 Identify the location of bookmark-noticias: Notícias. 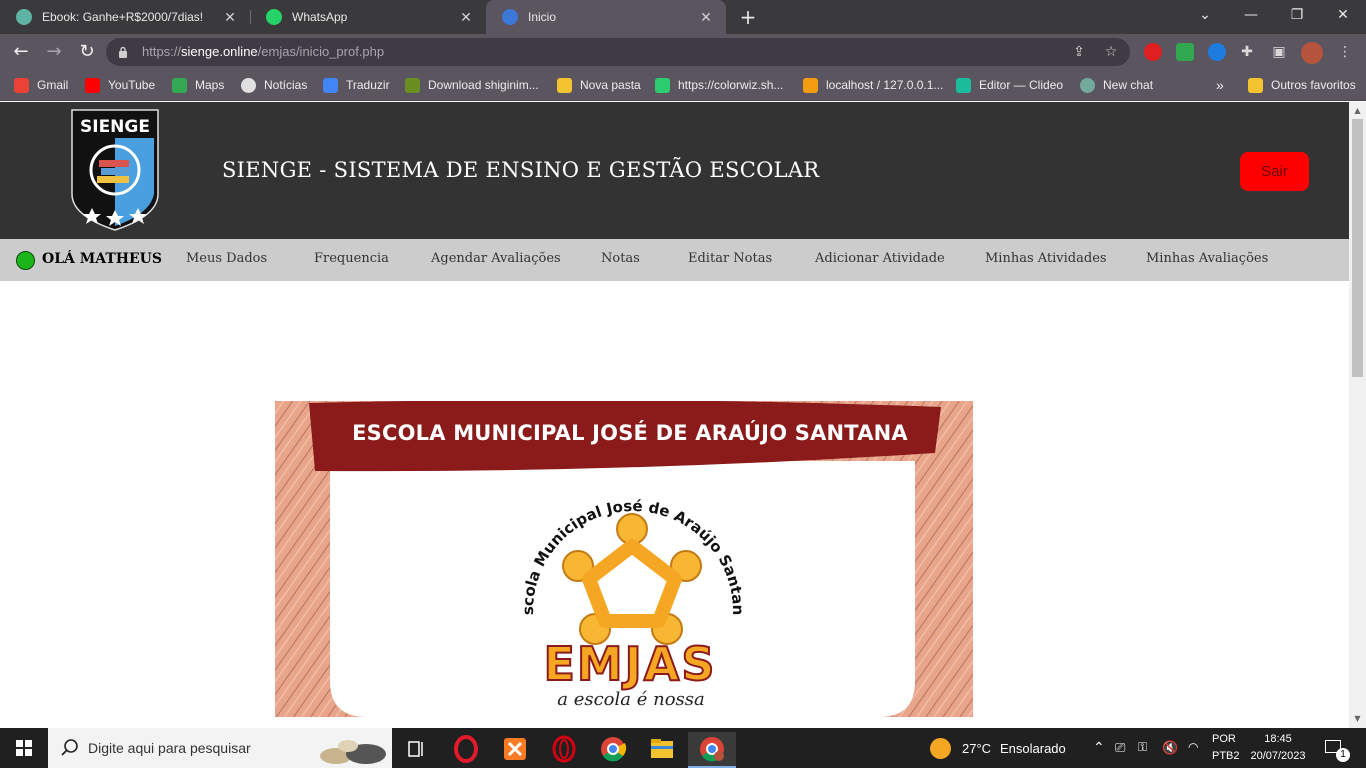
(274, 85).